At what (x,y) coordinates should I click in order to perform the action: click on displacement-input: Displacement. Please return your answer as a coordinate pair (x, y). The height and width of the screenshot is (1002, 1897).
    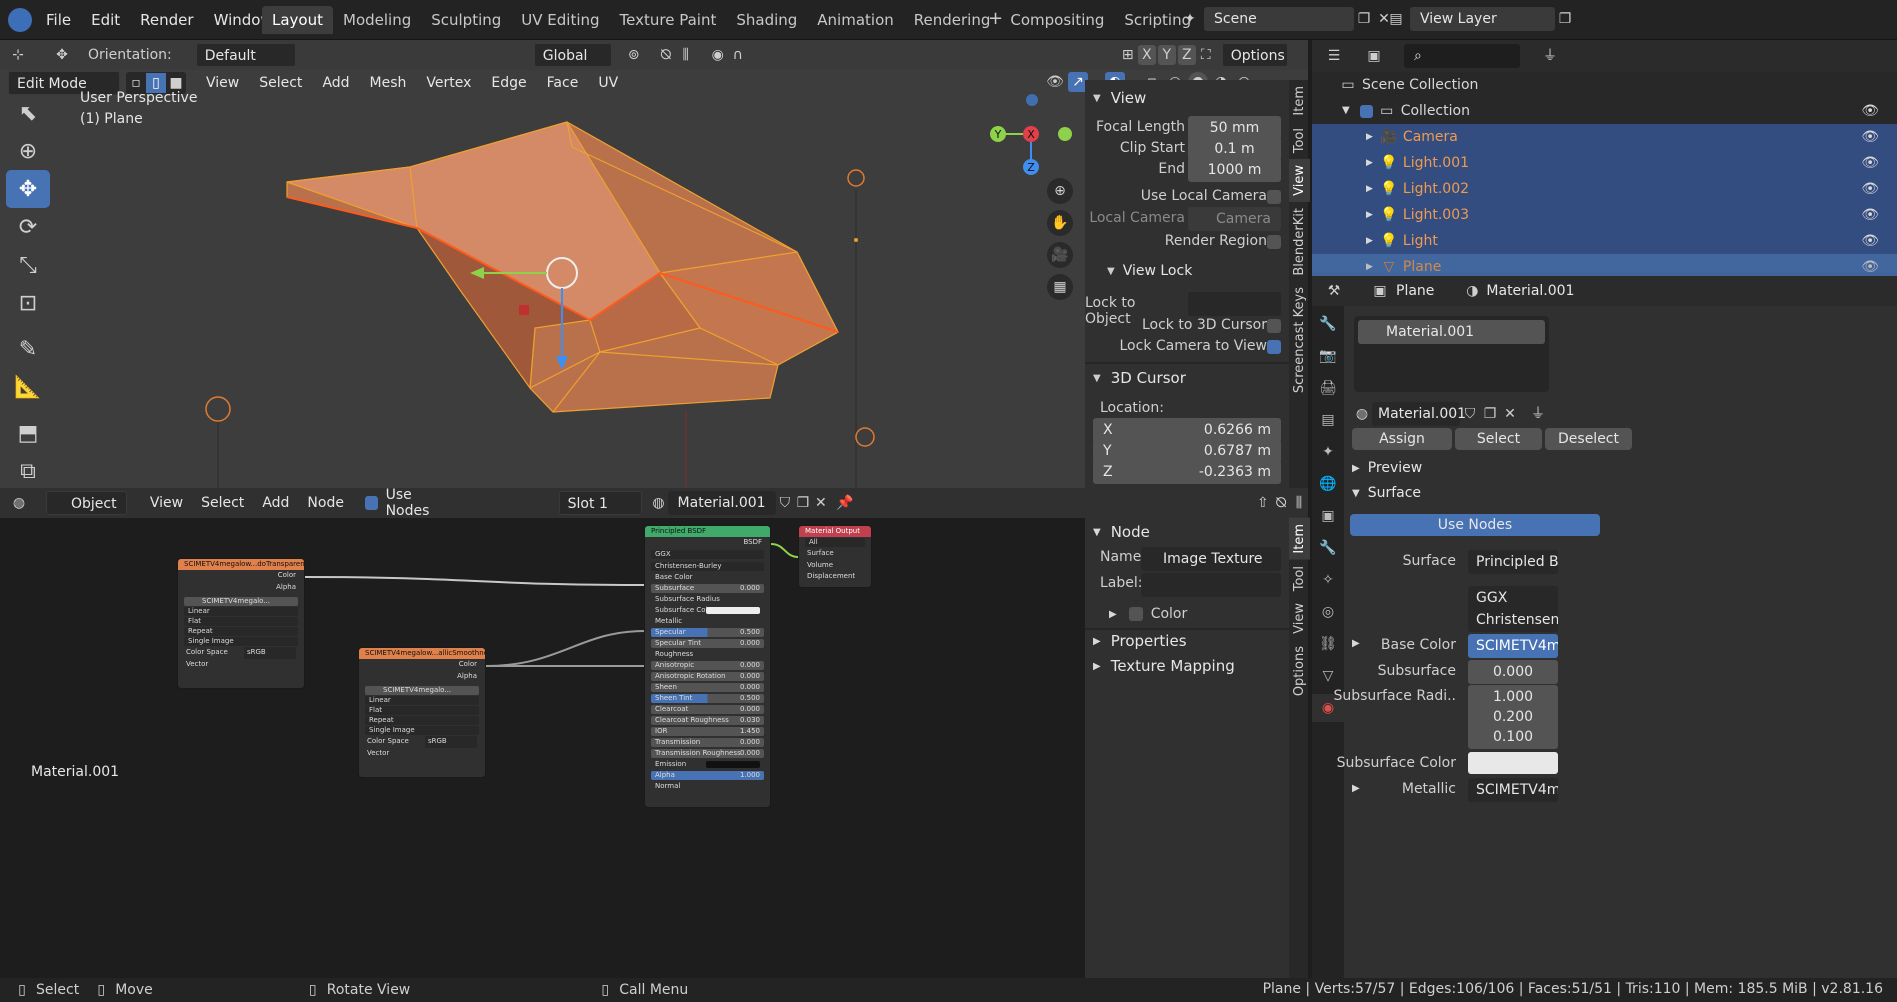
    Looking at the image, I should click on (835, 577).